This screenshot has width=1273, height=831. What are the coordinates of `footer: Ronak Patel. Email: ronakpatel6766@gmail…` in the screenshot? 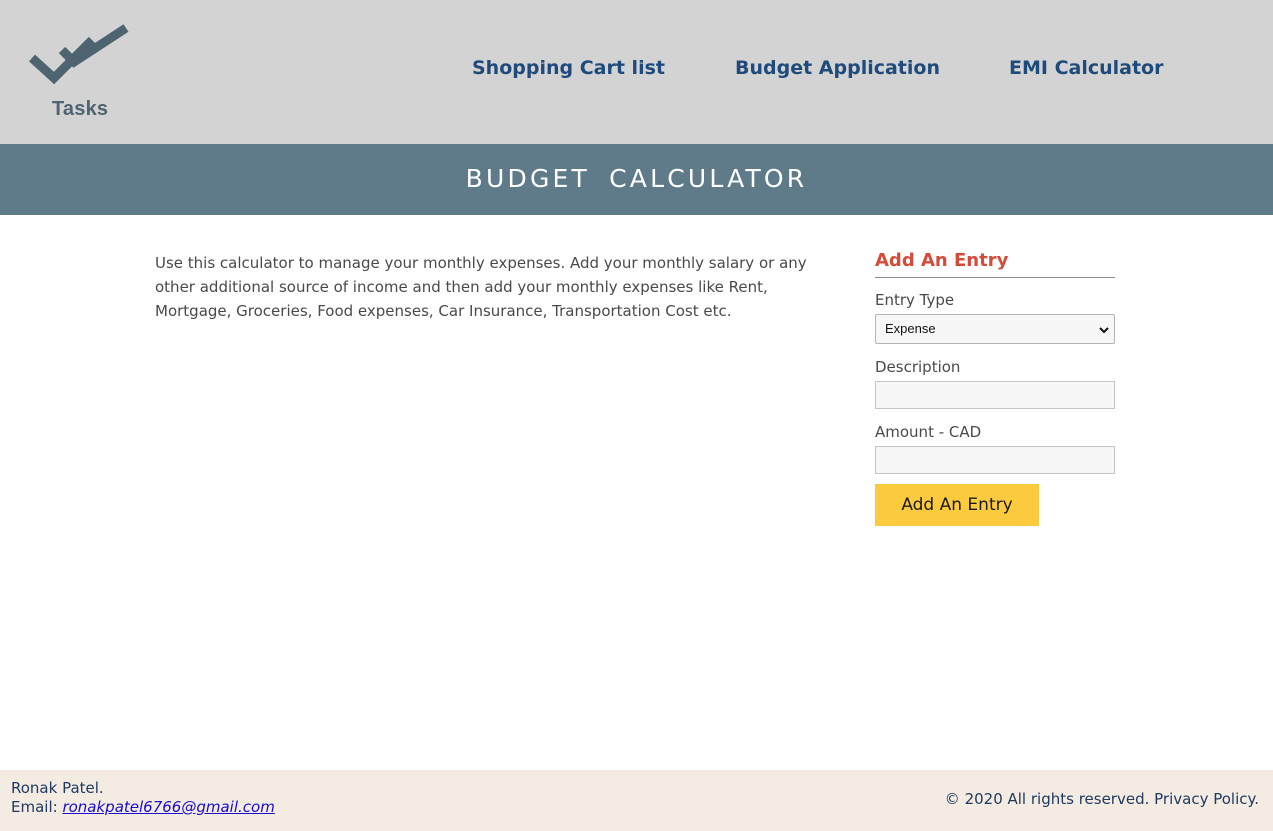 It's located at (636, 800).